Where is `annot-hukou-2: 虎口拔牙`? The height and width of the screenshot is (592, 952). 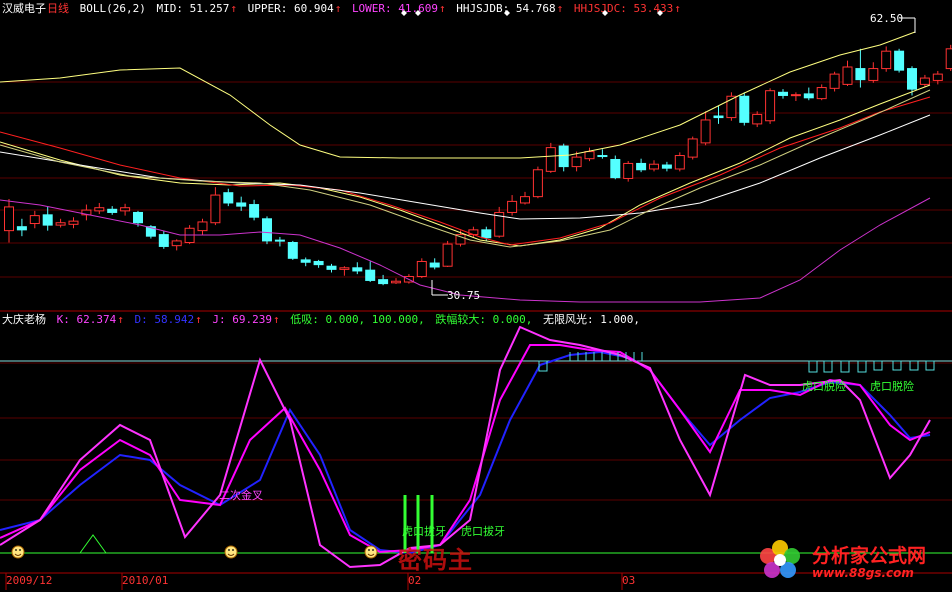
annot-hukou-2: 虎口拔牙 is located at coordinates (483, 531).